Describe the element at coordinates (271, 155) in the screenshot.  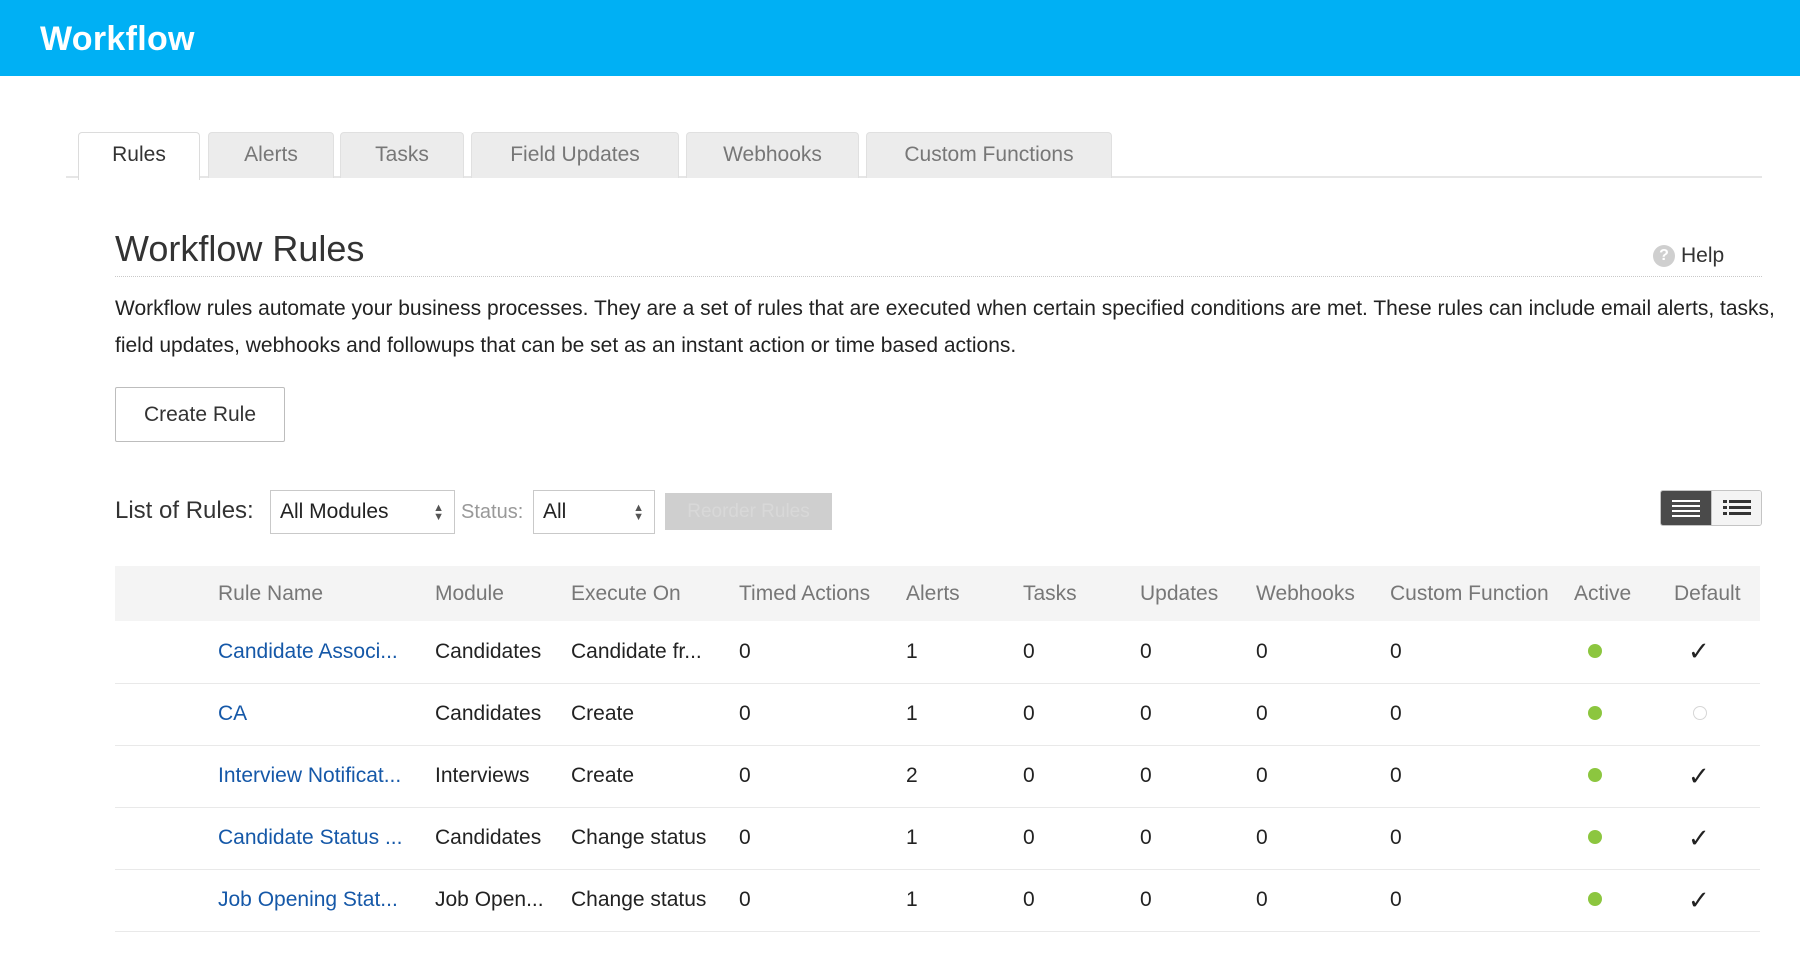
I see `tab-alerts: Alerts` at that location.